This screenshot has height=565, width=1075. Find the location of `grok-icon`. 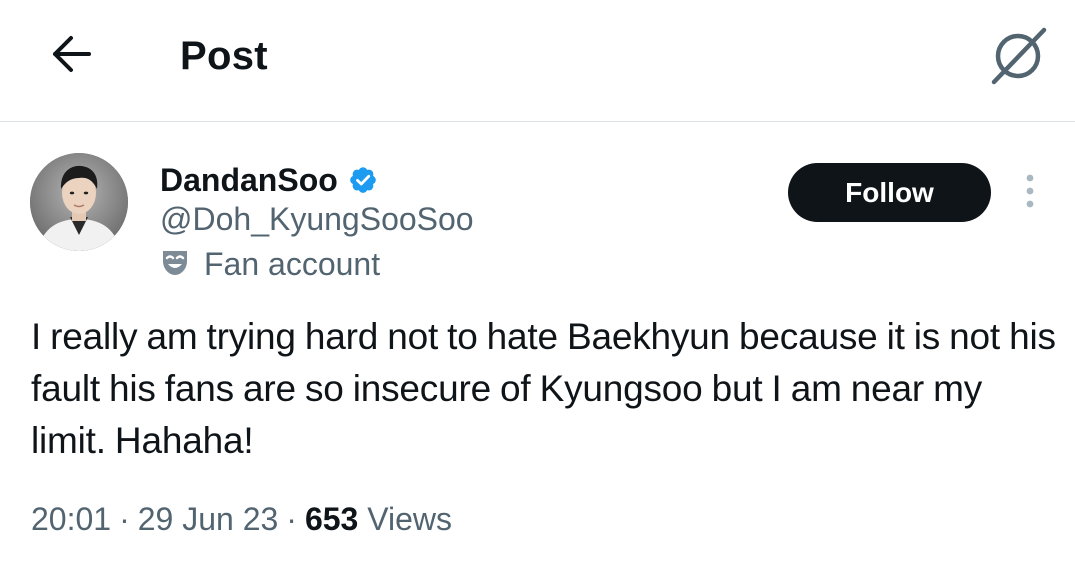

grok-icon is located at coordinates (1019, 57).